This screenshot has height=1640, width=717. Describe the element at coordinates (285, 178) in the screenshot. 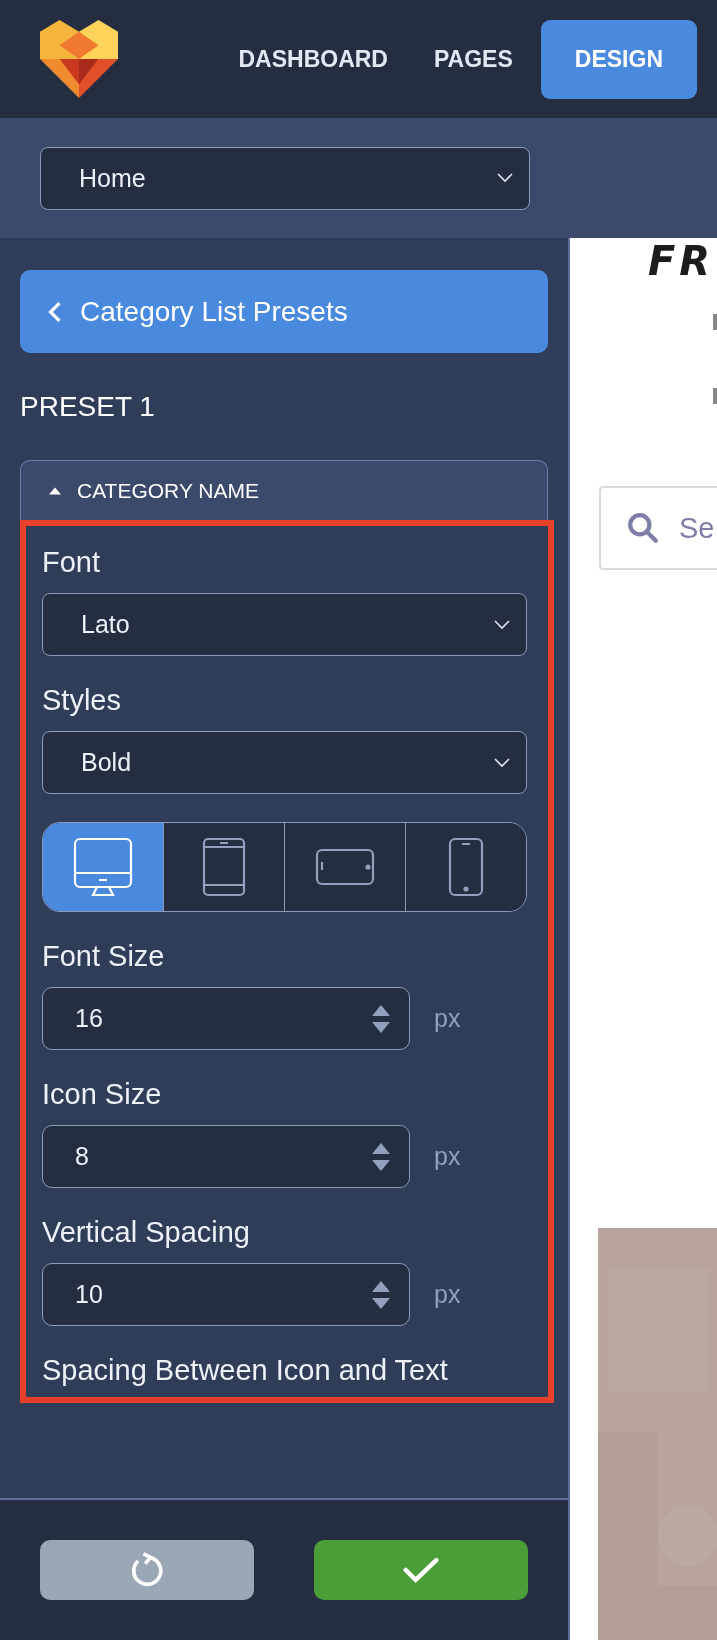

I see `page-select: Home` at that location.